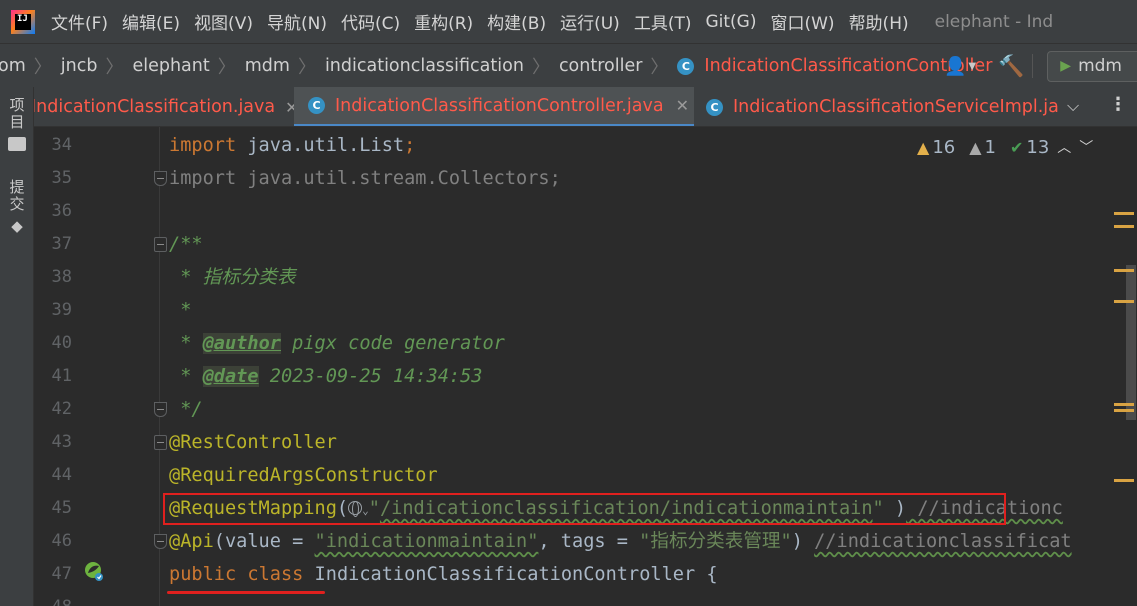 The image size is (1137, 606). I want to click on code-text: * 指标分类表, so click(232, 277).